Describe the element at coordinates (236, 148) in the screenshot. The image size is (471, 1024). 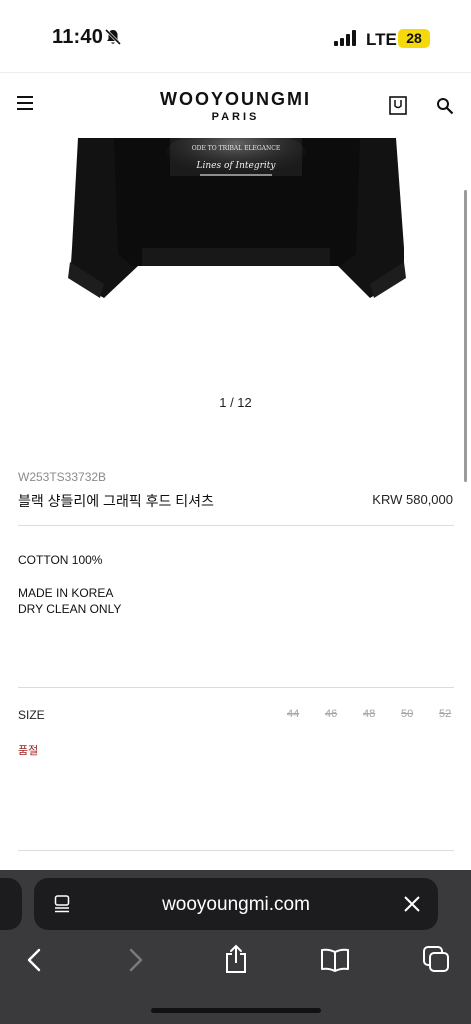
I see `graphic-line-1: ODE TO TRIBAL ELEGANCE` at that location.